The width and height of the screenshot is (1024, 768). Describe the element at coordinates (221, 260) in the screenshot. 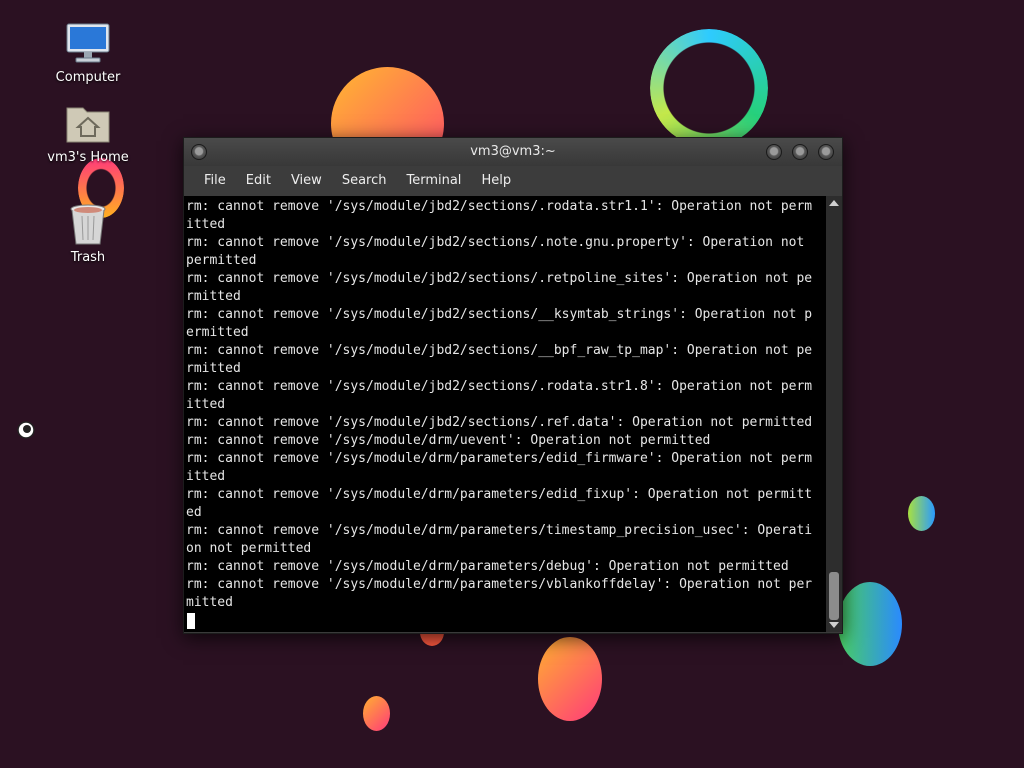

I see `terminal-line: permitted` at that location.